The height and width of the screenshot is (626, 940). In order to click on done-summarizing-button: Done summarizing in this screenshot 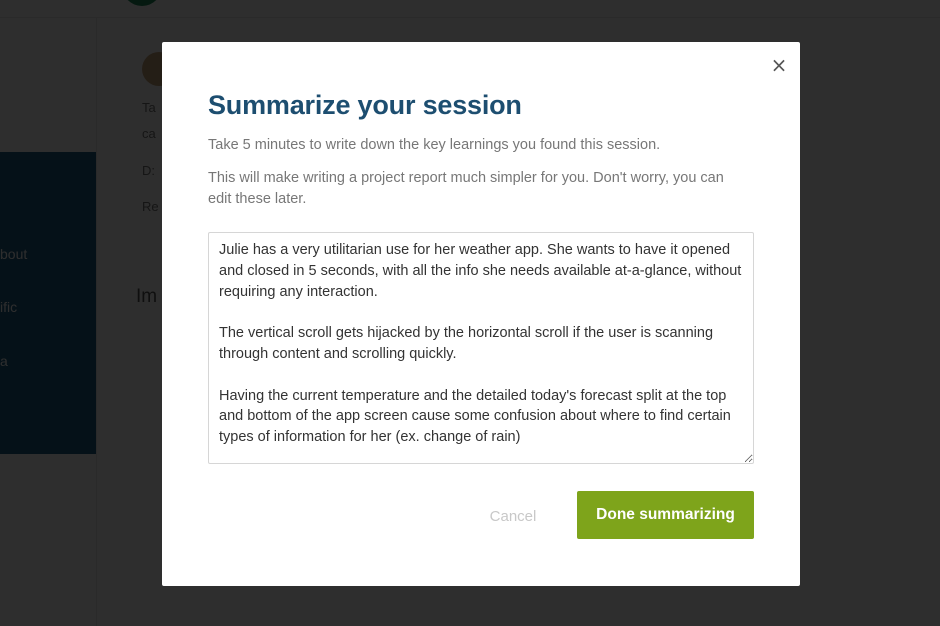, I will do `click(665, 515)`.